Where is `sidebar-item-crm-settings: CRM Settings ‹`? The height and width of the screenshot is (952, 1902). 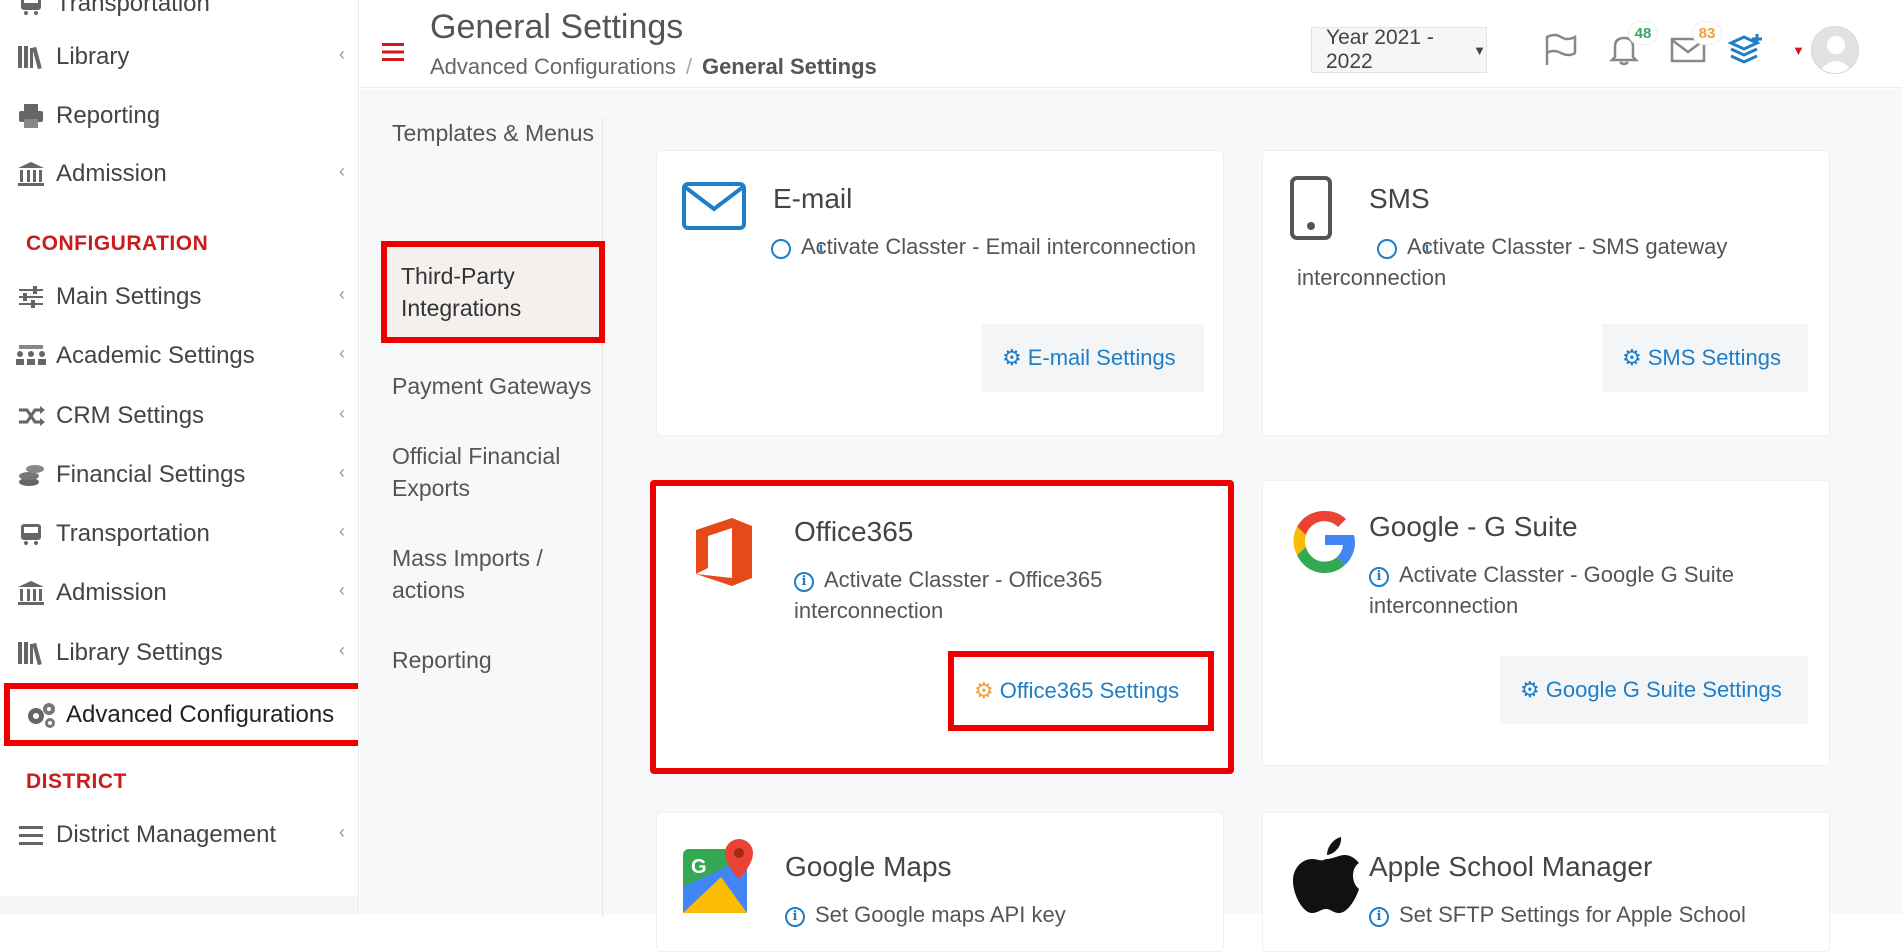
sidebar-item-crm-settings: CRM Settings ‹ is located at coordinates (179, 416).